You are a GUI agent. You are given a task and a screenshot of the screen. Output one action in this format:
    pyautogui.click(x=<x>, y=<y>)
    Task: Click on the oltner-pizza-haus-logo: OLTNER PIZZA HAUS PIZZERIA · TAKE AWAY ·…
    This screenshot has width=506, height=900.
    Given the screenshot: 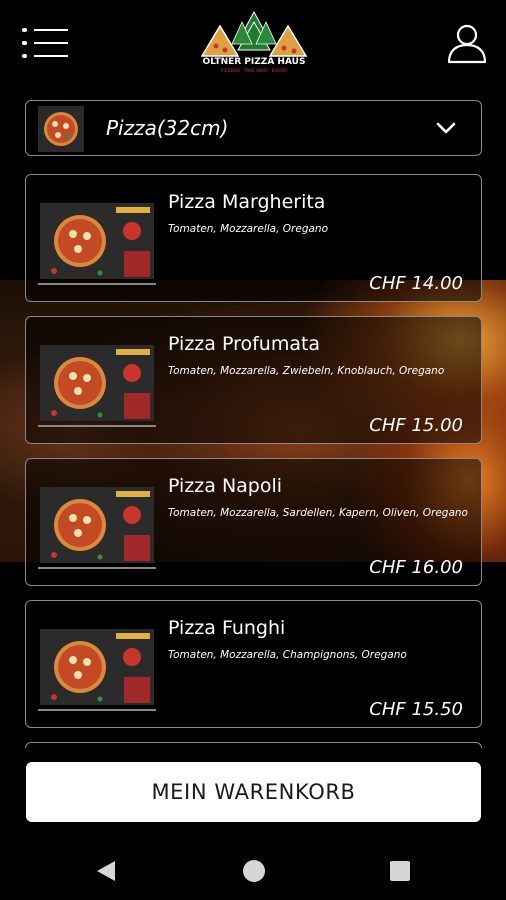 What is the action you would take?
    pyautogui.click(x=254, y=41)
    